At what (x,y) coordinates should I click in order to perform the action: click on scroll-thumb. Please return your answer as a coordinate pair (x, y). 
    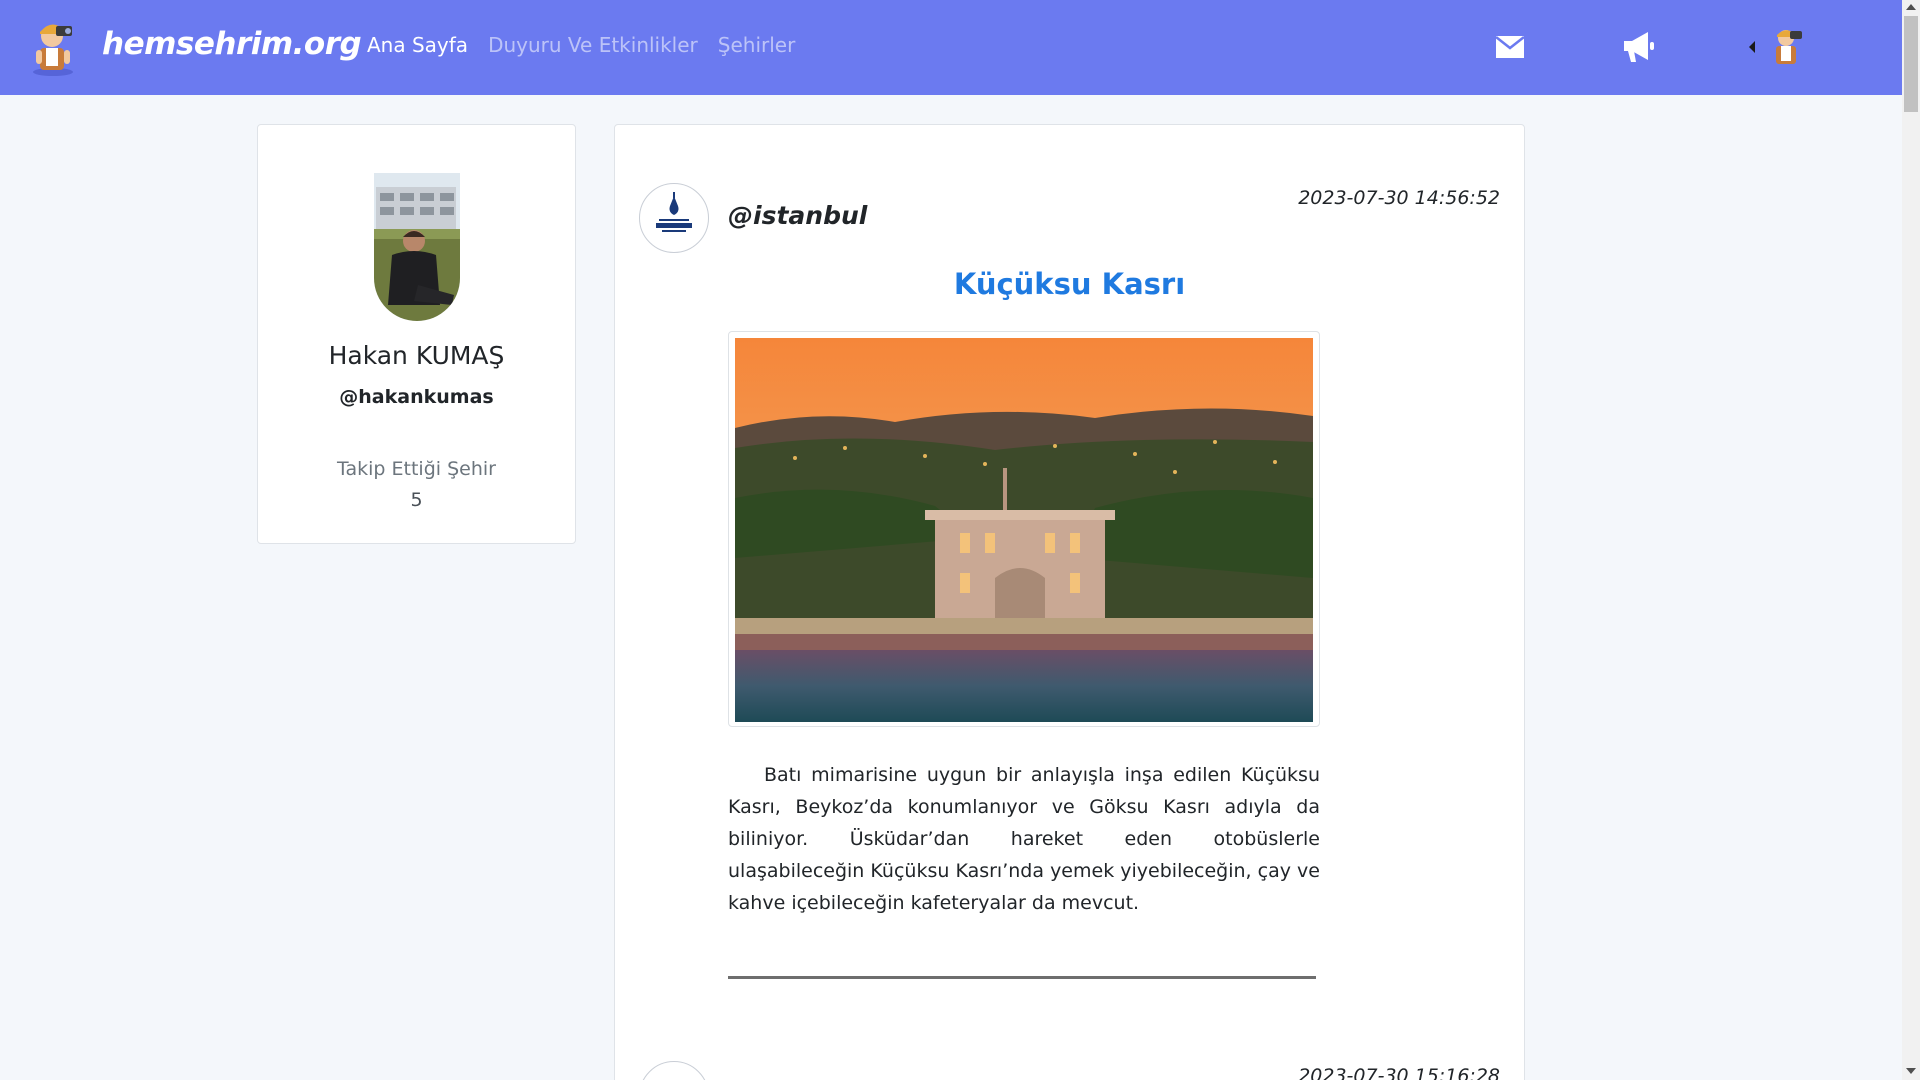
    Looking at the image, I should click on (1911, 64).